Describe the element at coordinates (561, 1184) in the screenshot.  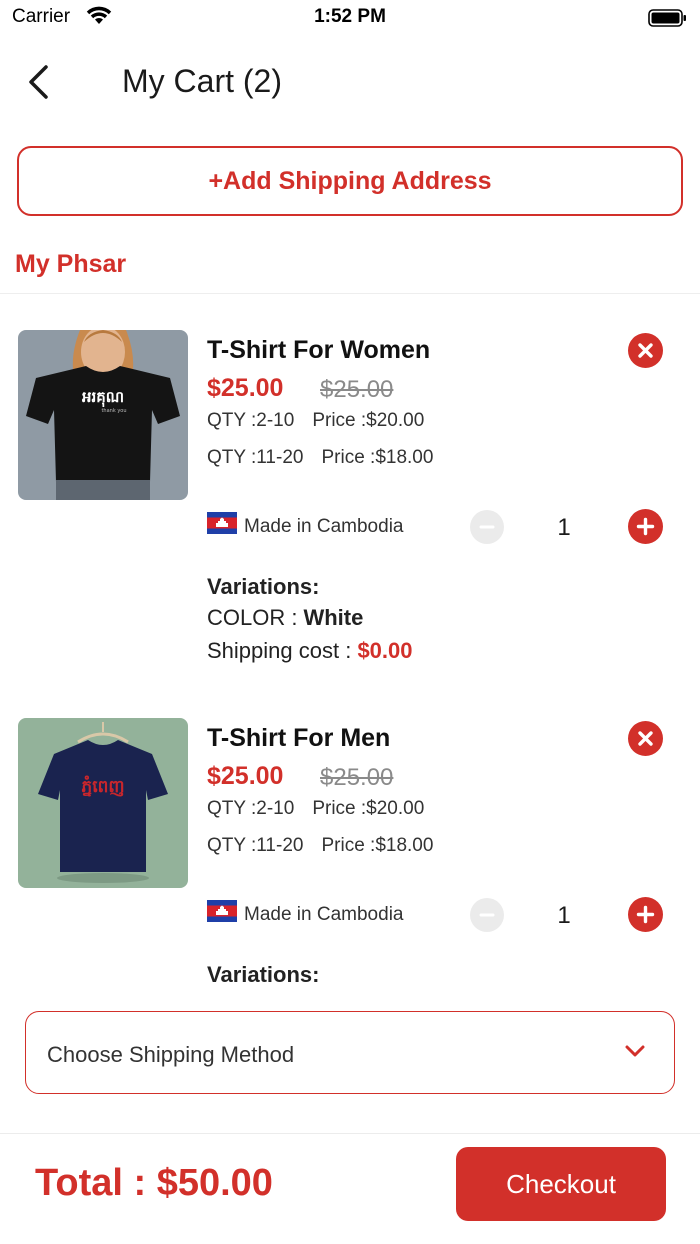
I see `checkout-button: Checkout` at that location.